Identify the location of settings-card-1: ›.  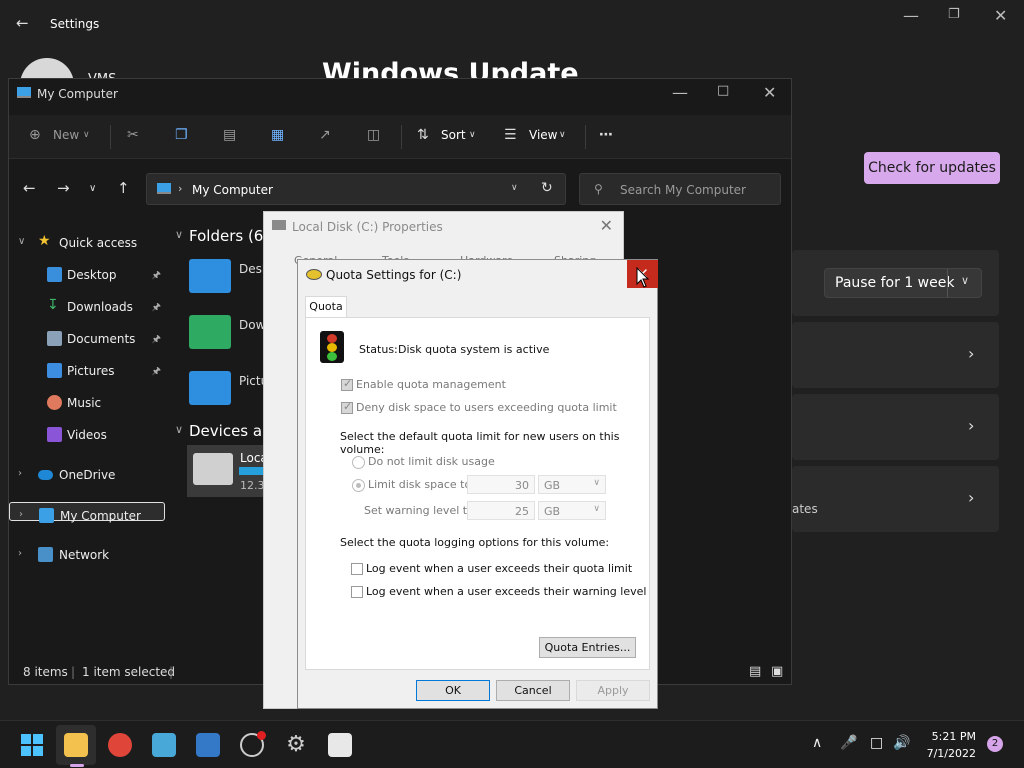
(895, 355).